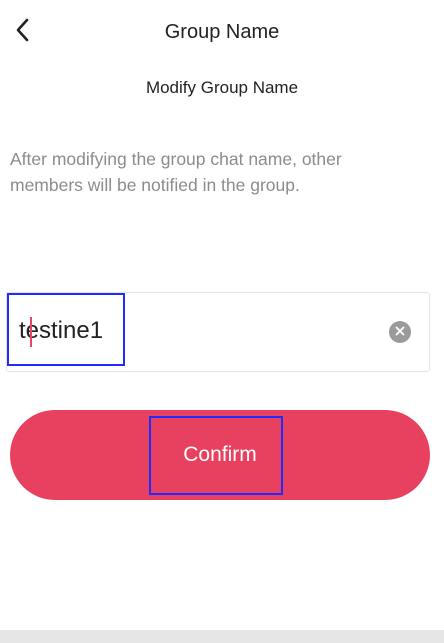  I want to click on confirm-button: Confirm, so click(220, 455).